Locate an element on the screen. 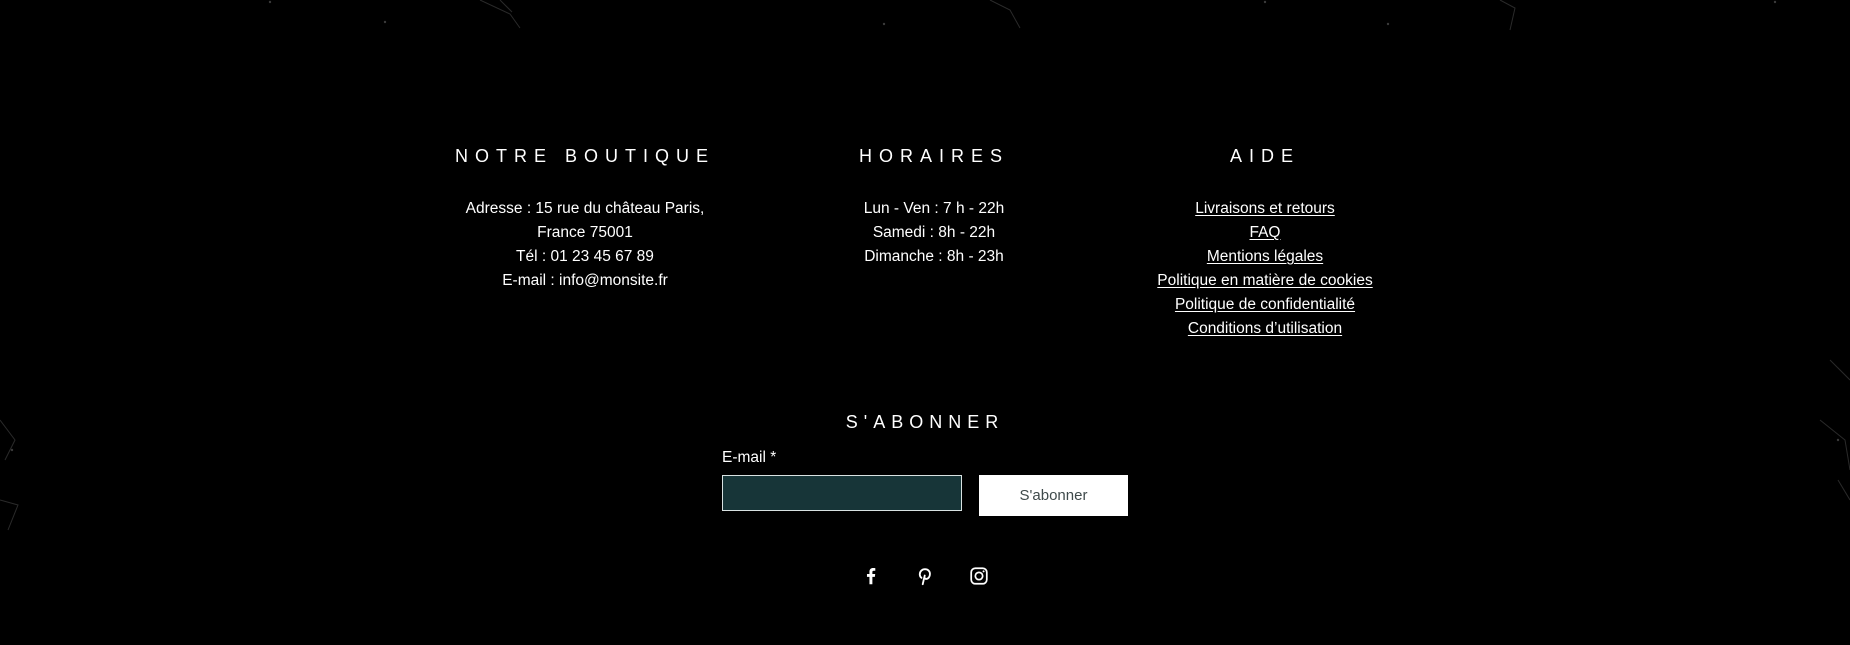 This screenshot has width=1850, height=645. hours-weekdays: Lun - Ven : 7 h - 22h is located at coordinates (934, 208).